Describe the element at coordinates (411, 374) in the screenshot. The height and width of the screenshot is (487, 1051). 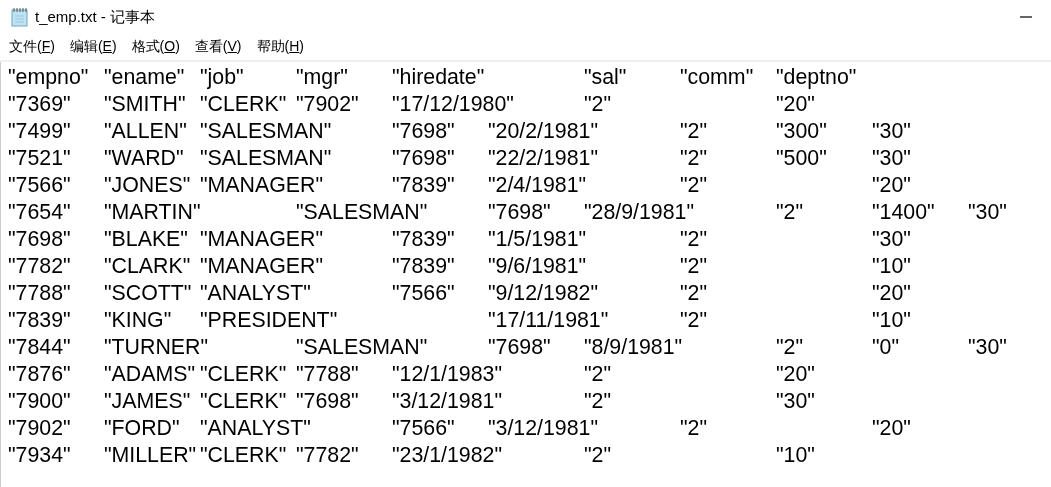
I see `text-line: "7876" "ADAMS" "CLERK" "7788" "12/1/1983" "2" "20"` at that location.